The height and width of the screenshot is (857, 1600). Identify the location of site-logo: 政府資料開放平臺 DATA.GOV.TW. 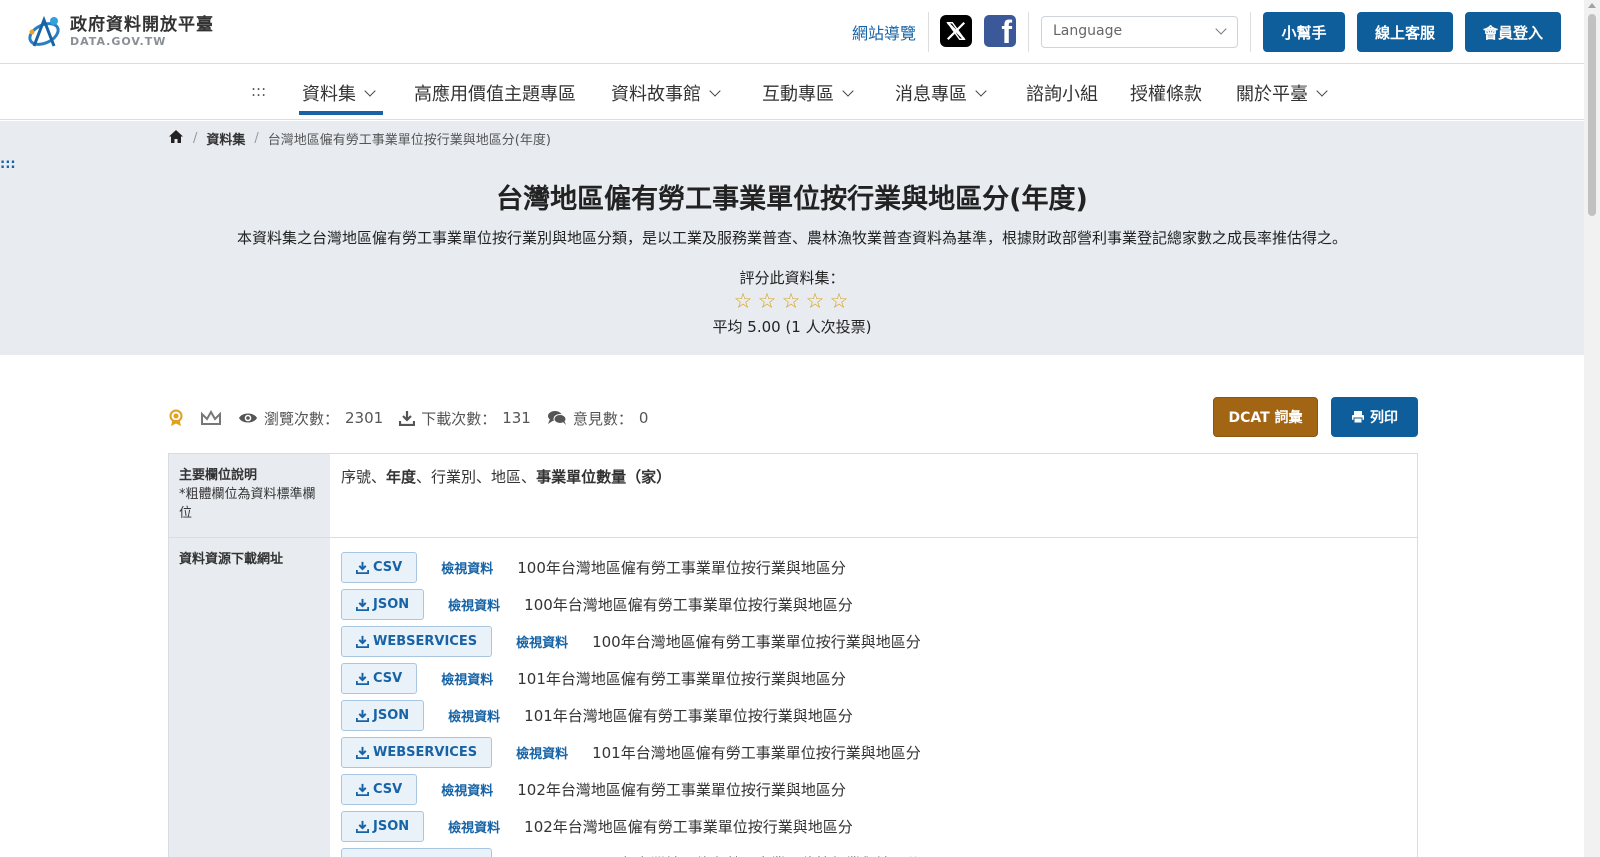
(119, 32).